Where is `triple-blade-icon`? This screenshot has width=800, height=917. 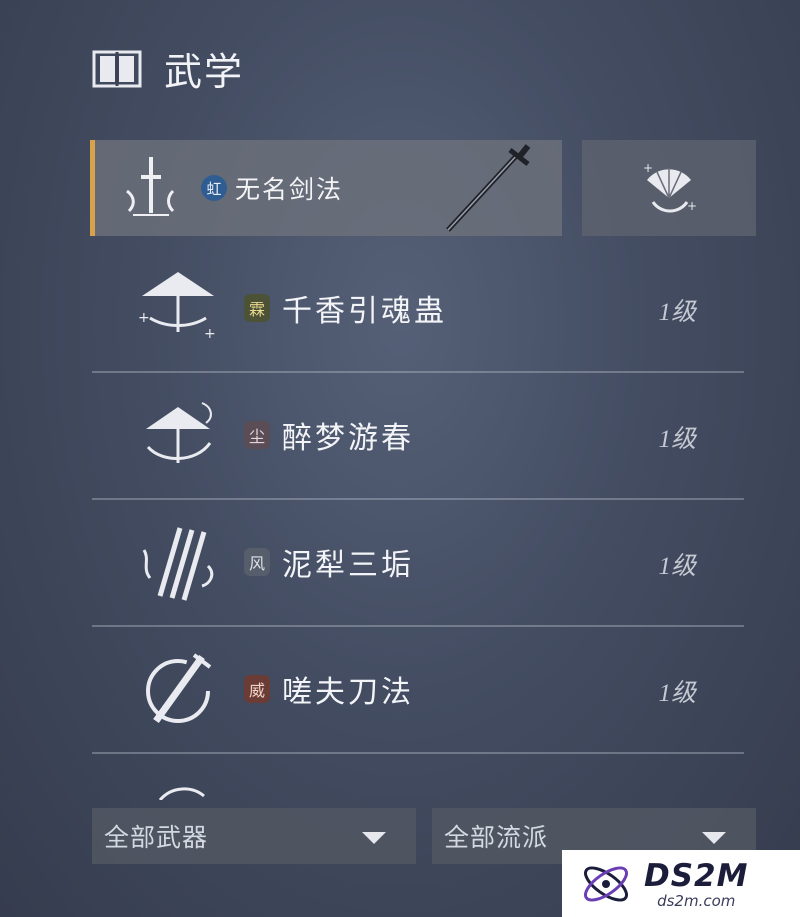
triple-blade-icon is located at coordinates (178, 564).